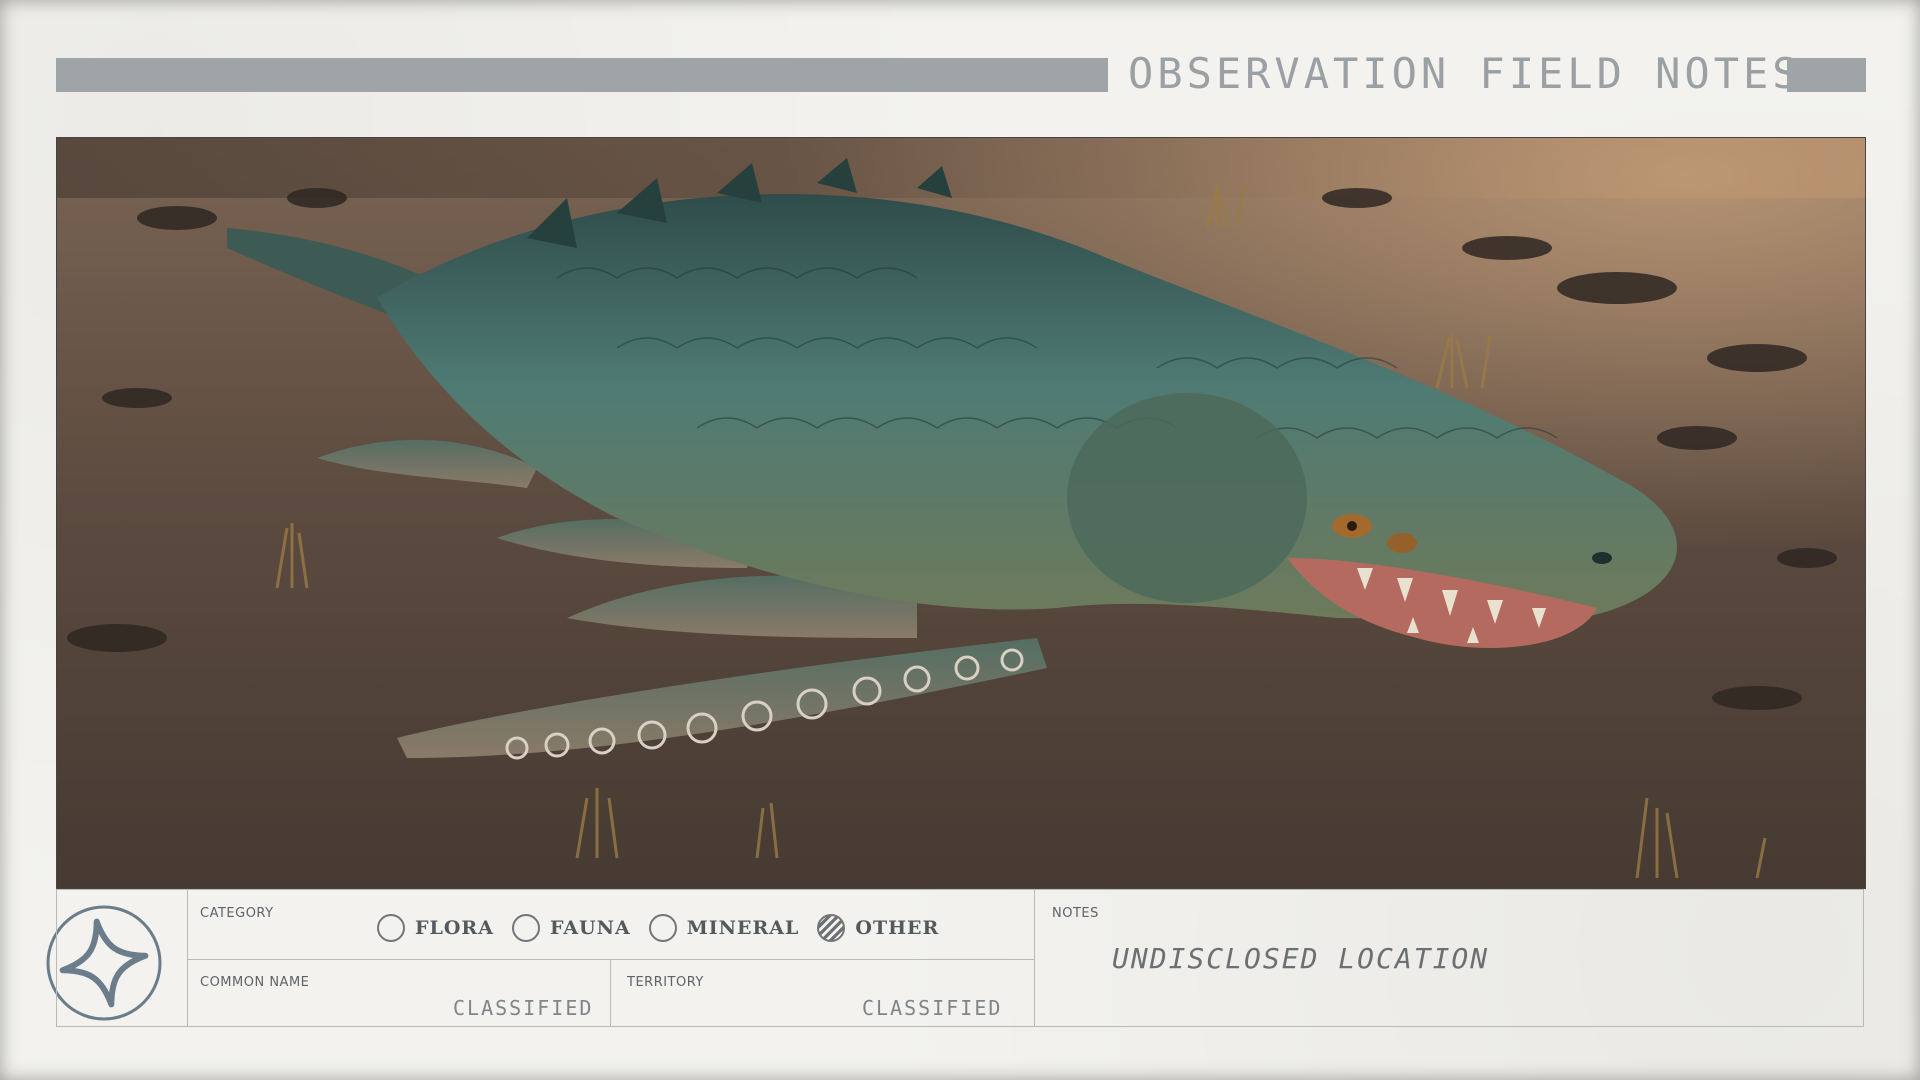  Describe the element at coordinates (1826, 75) in the screenshot. I see `header-bar-right` at that location.